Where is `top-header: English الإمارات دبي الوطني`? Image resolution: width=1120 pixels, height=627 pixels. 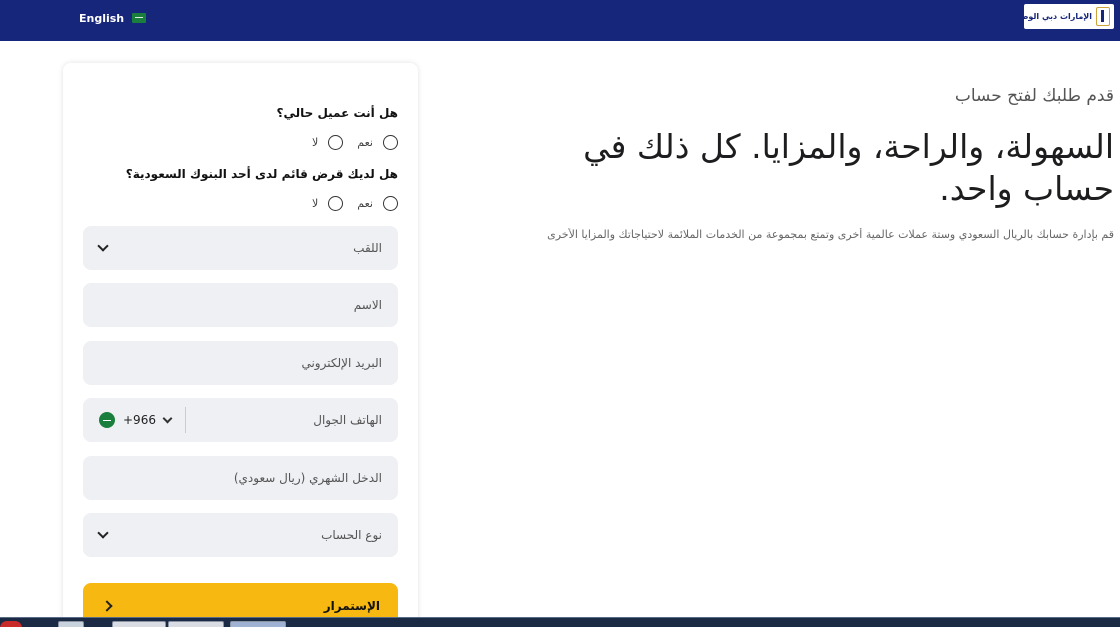
top-header: English الإمارات دبي الوطني is located at coordinates (560, 20).